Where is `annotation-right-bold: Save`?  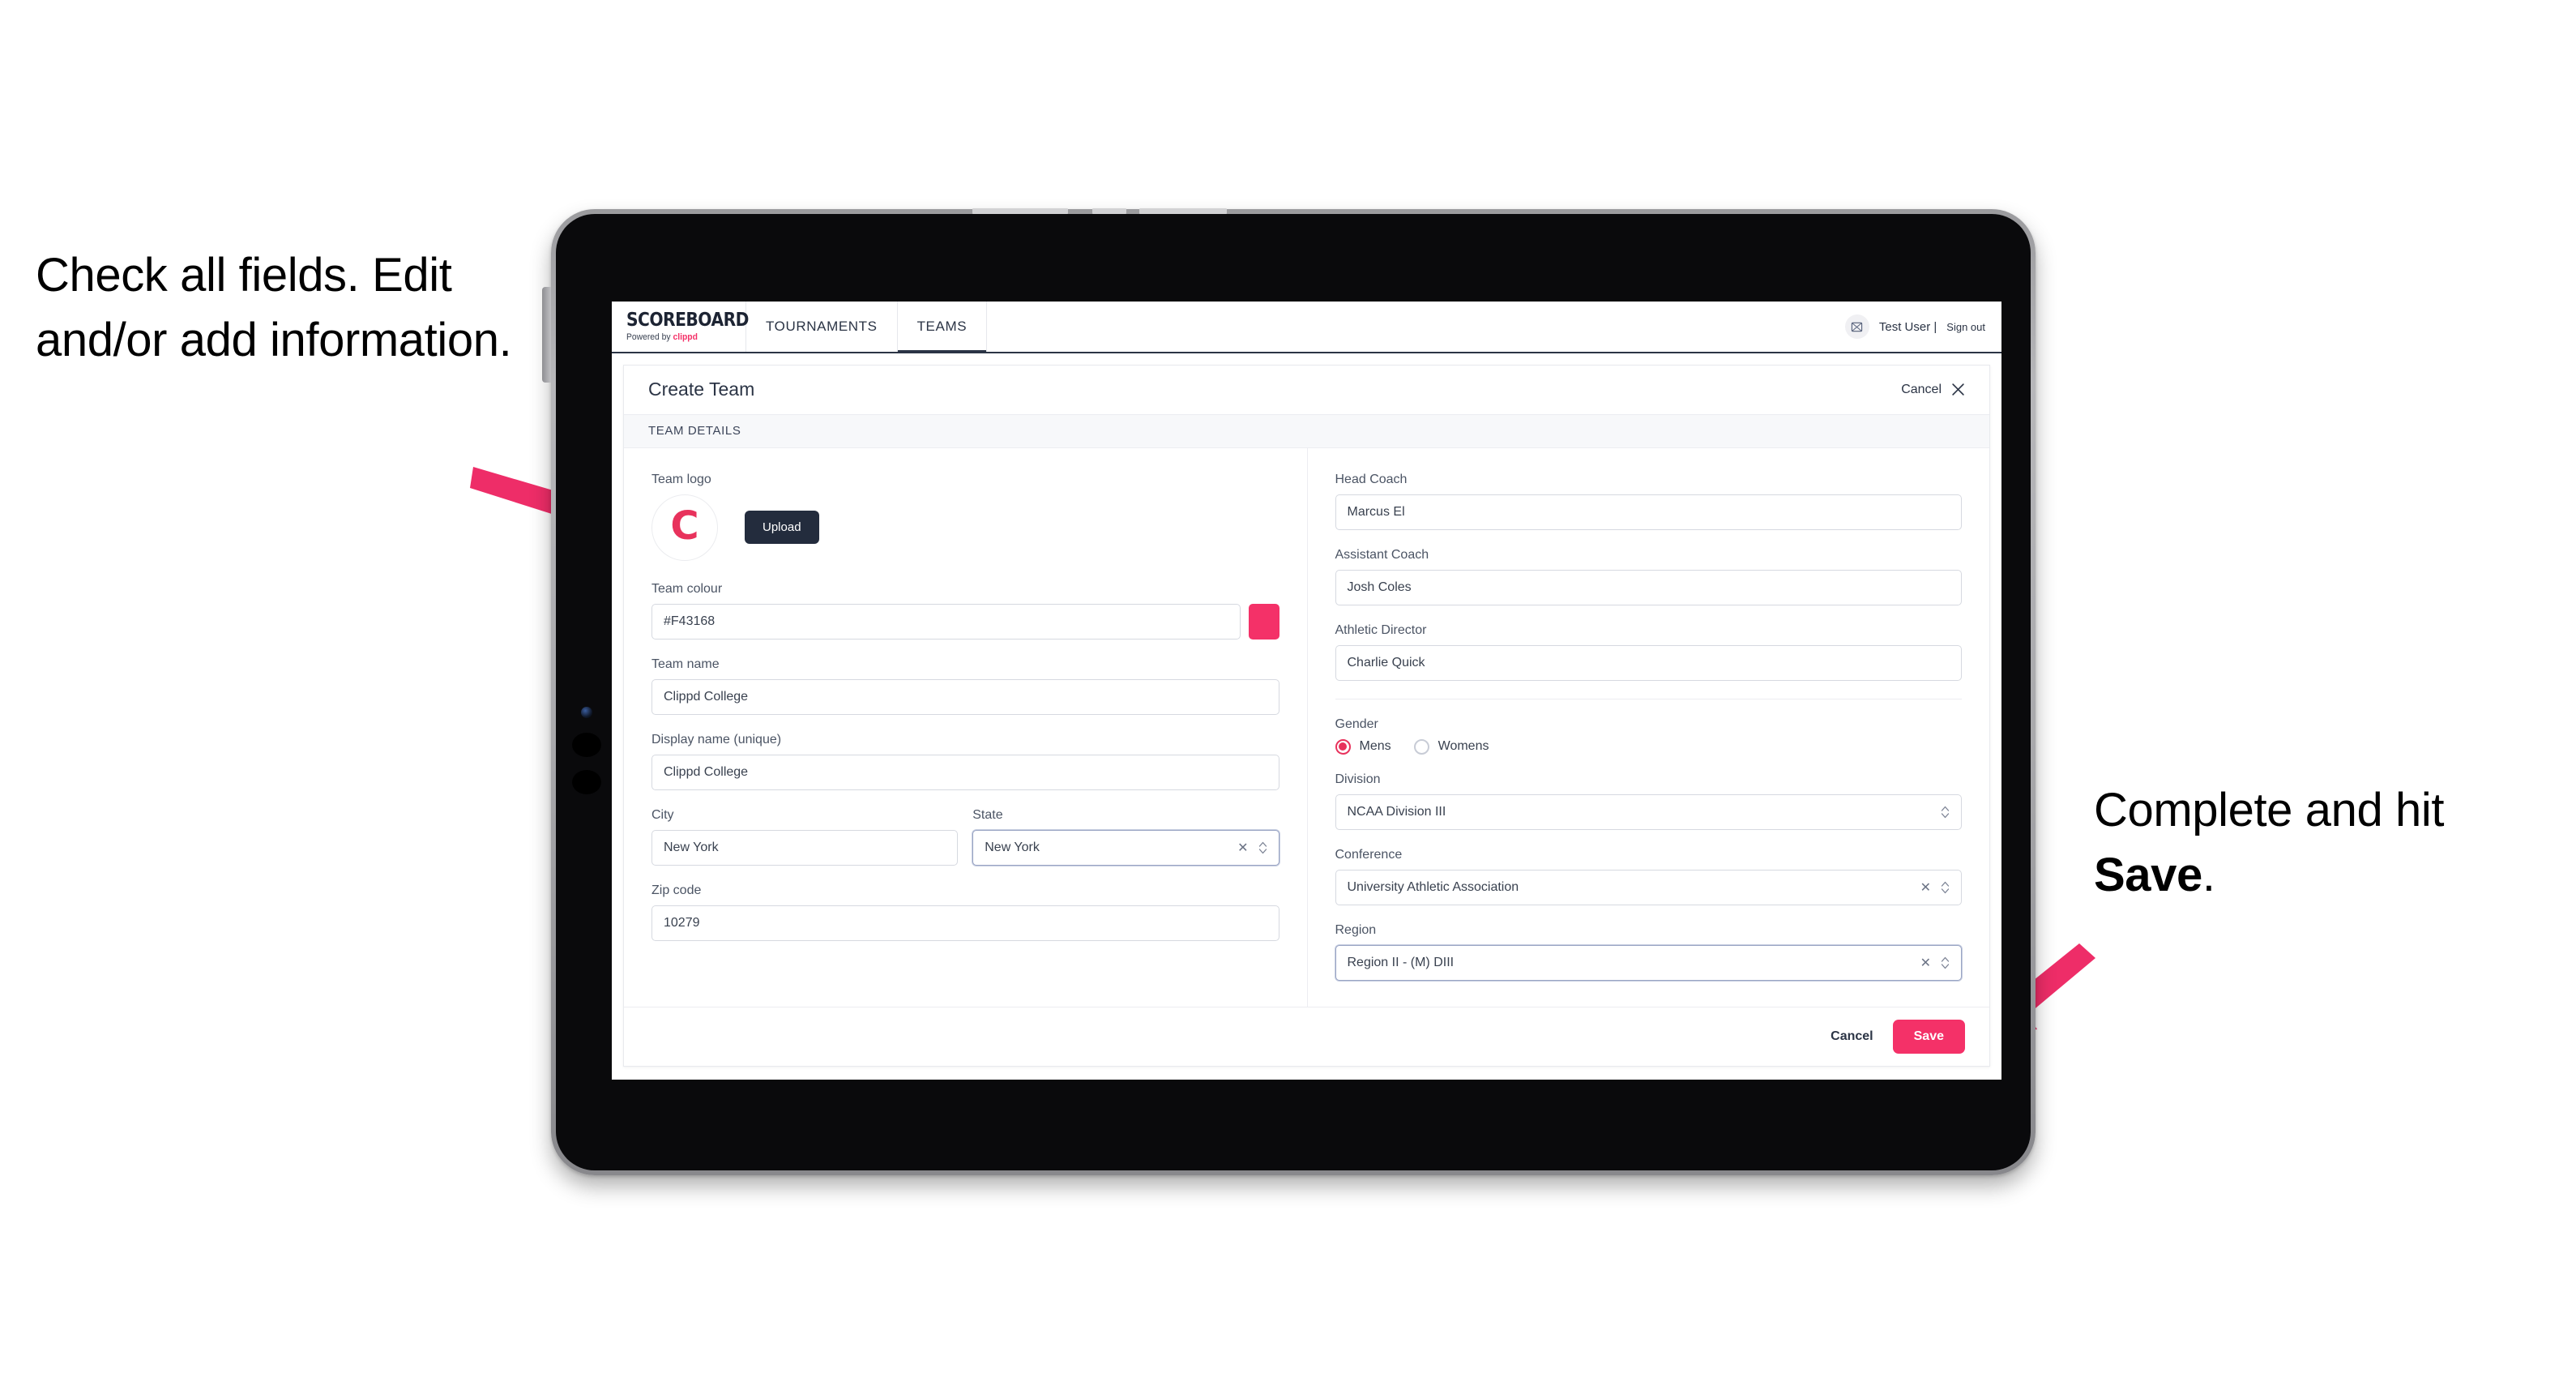
annotation-right-bold: Save is located at coordinates (2148, 875).